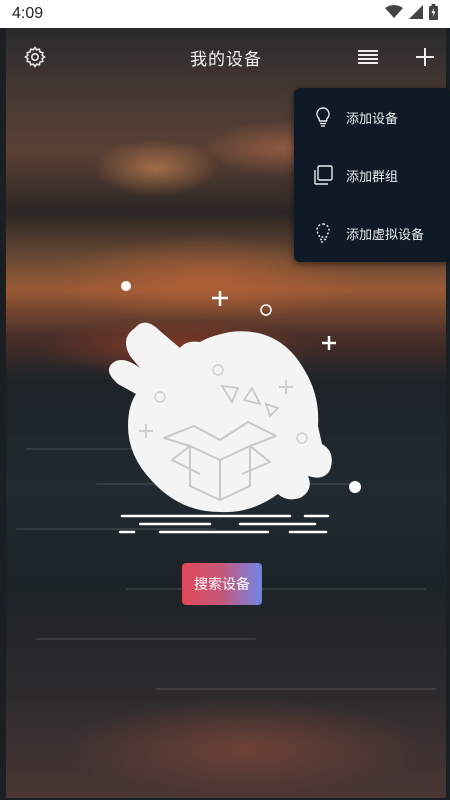 This screenshot has height=800, width=450. Describe the element at coordinates (226, 59) in the screenshot. I see `page-title: 我的设备` at that location.